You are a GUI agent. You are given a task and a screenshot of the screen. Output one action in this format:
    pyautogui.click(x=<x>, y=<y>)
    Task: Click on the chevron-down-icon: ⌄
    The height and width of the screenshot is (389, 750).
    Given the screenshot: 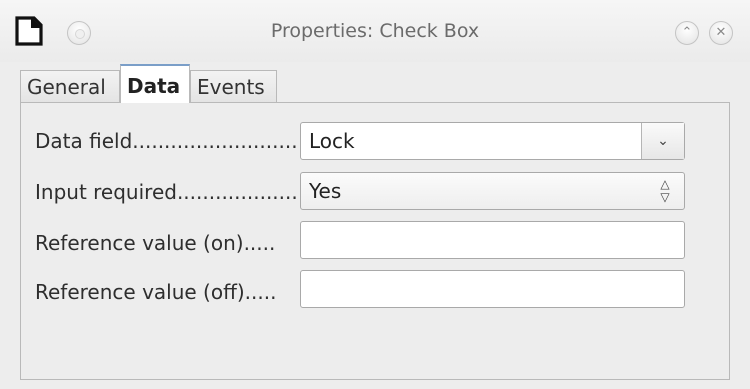 What is the action you would take?
    pyautogui.click(x=663, y=141)
    